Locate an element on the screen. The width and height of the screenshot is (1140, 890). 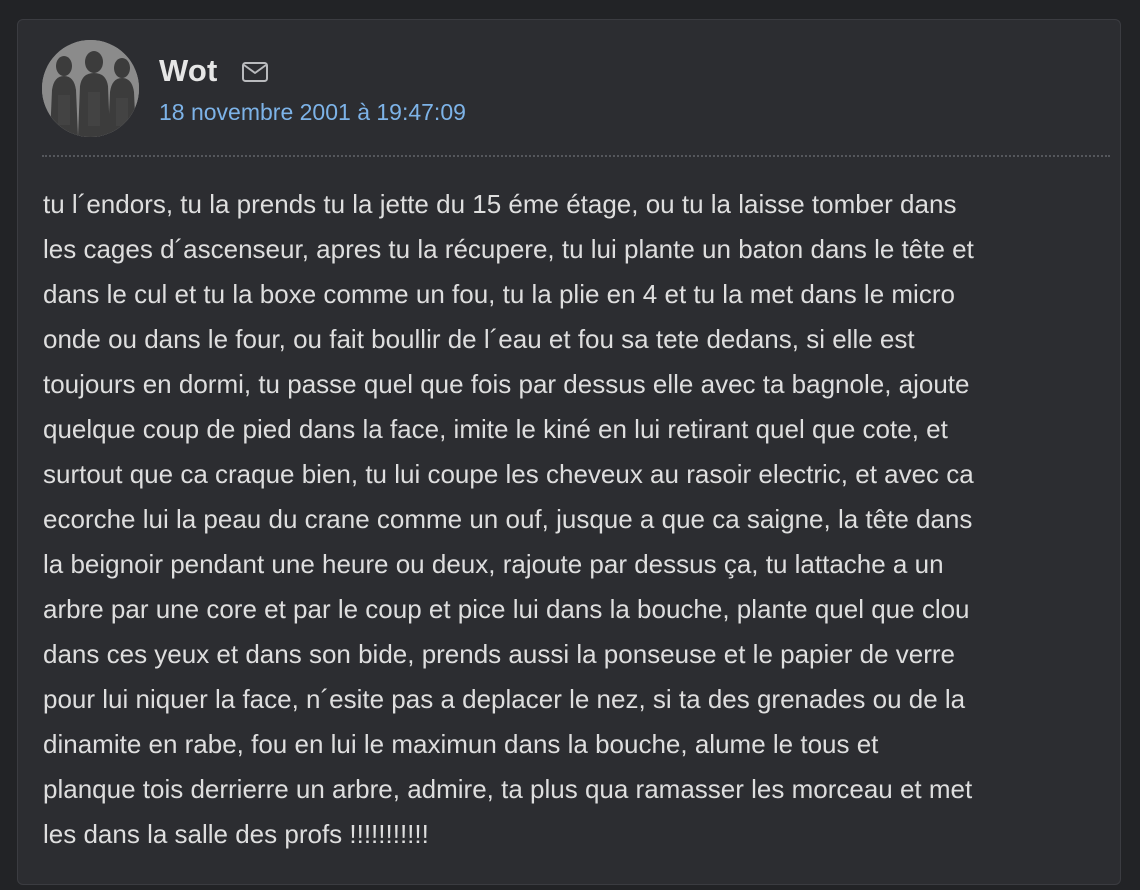
avatar is located at coordinates (90, 88).